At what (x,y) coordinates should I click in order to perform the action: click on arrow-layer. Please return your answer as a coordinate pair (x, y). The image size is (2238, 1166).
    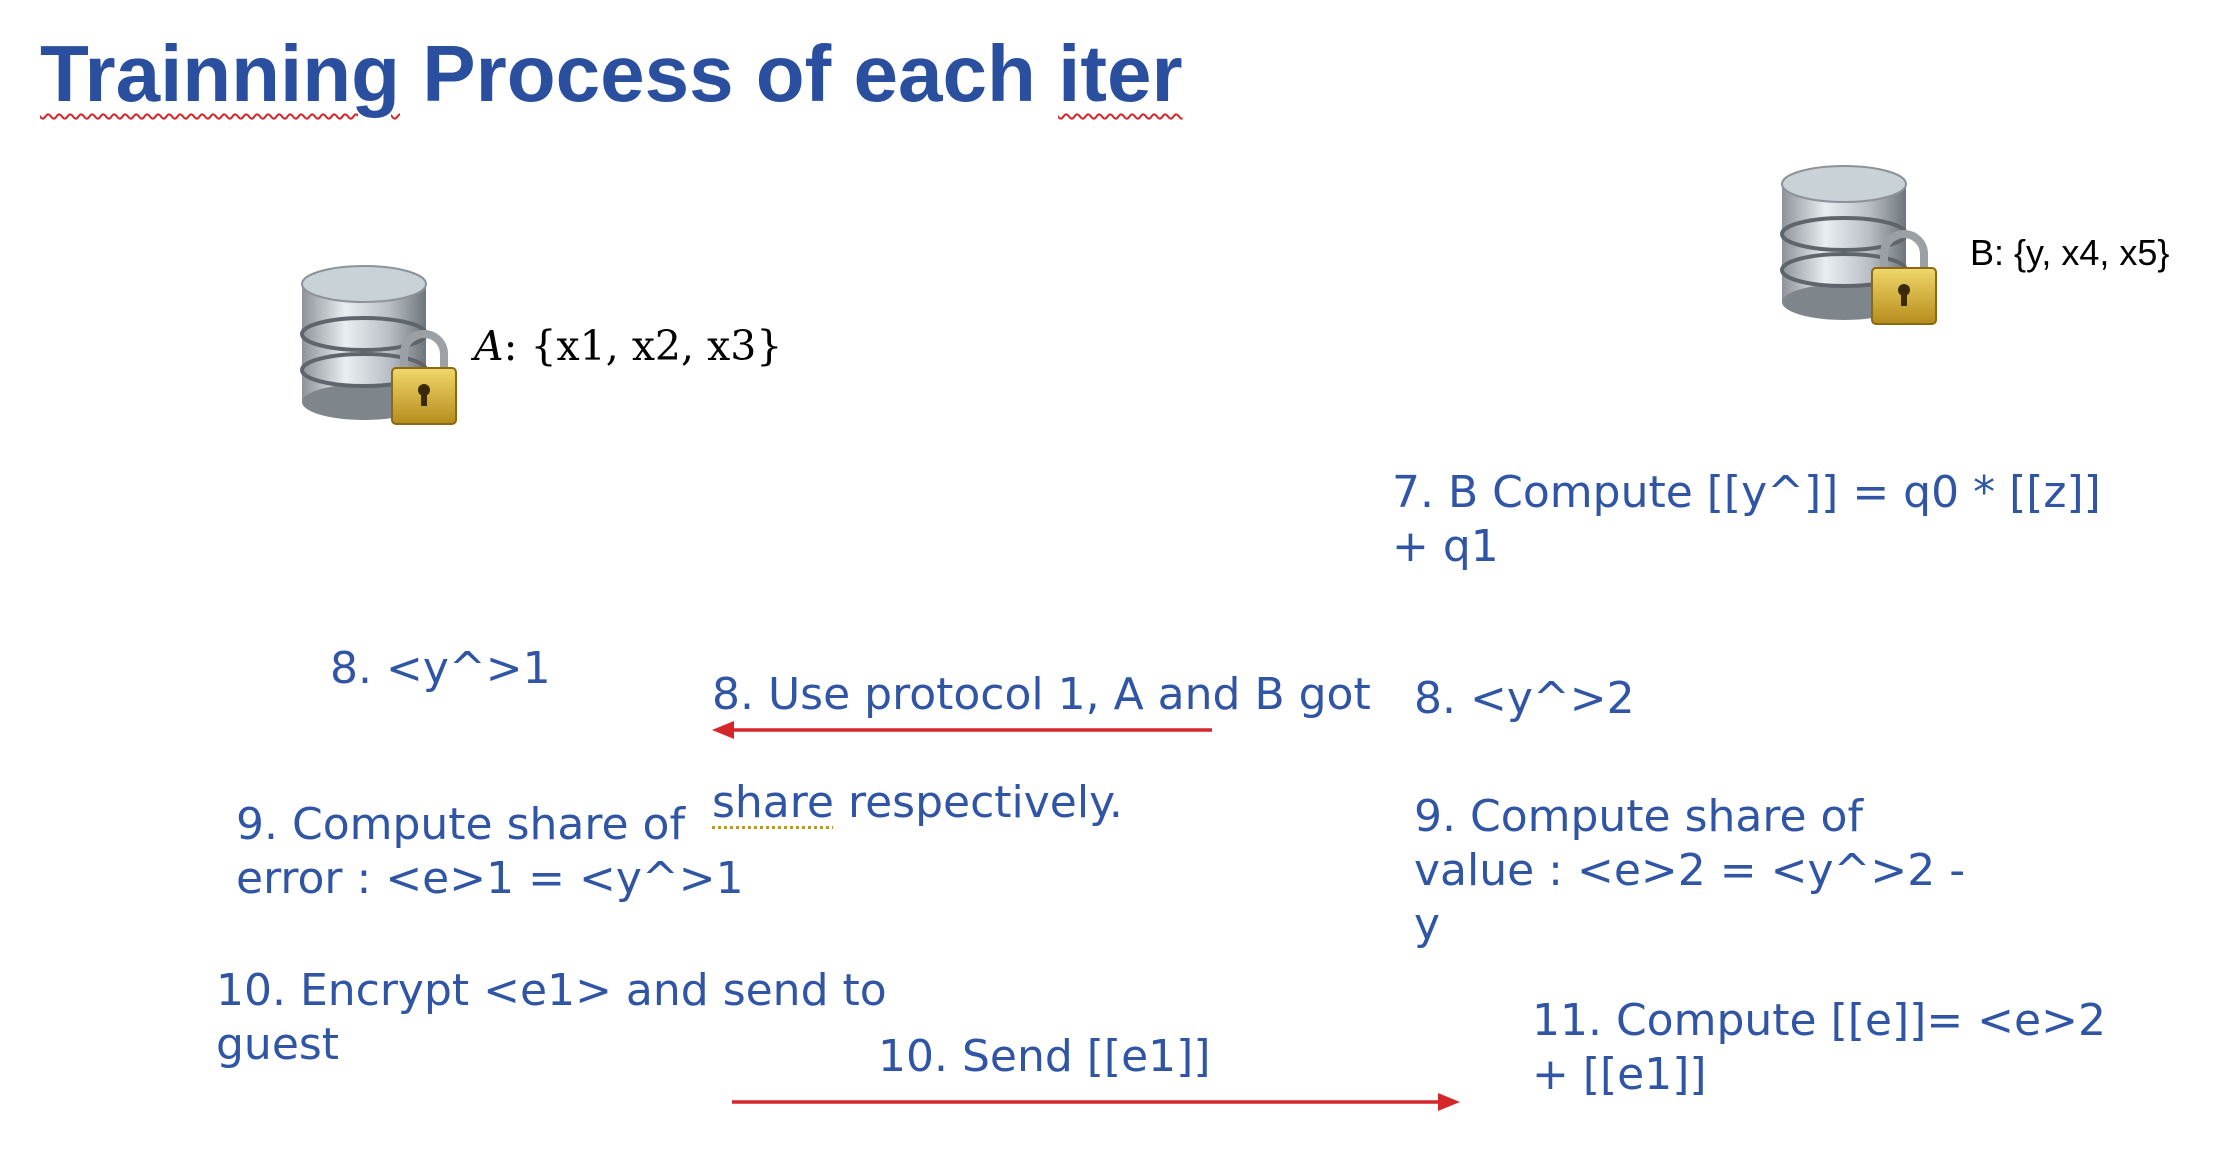
    Looking at the image, I should click on (1086, 916).